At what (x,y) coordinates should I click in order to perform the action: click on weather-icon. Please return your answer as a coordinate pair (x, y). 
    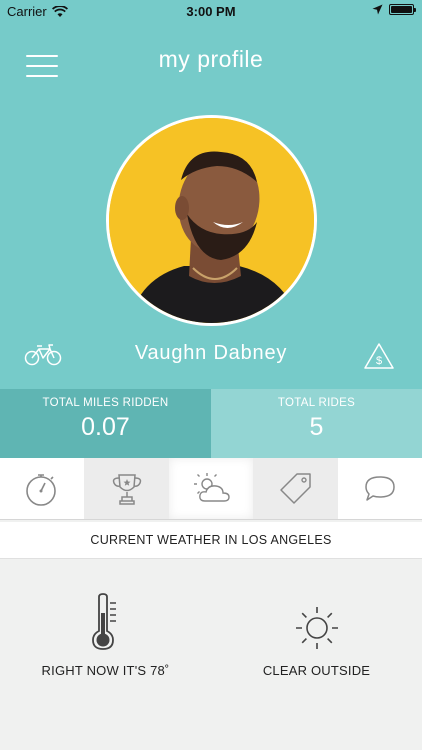
    Looking at the image, I should click on (212, 487).